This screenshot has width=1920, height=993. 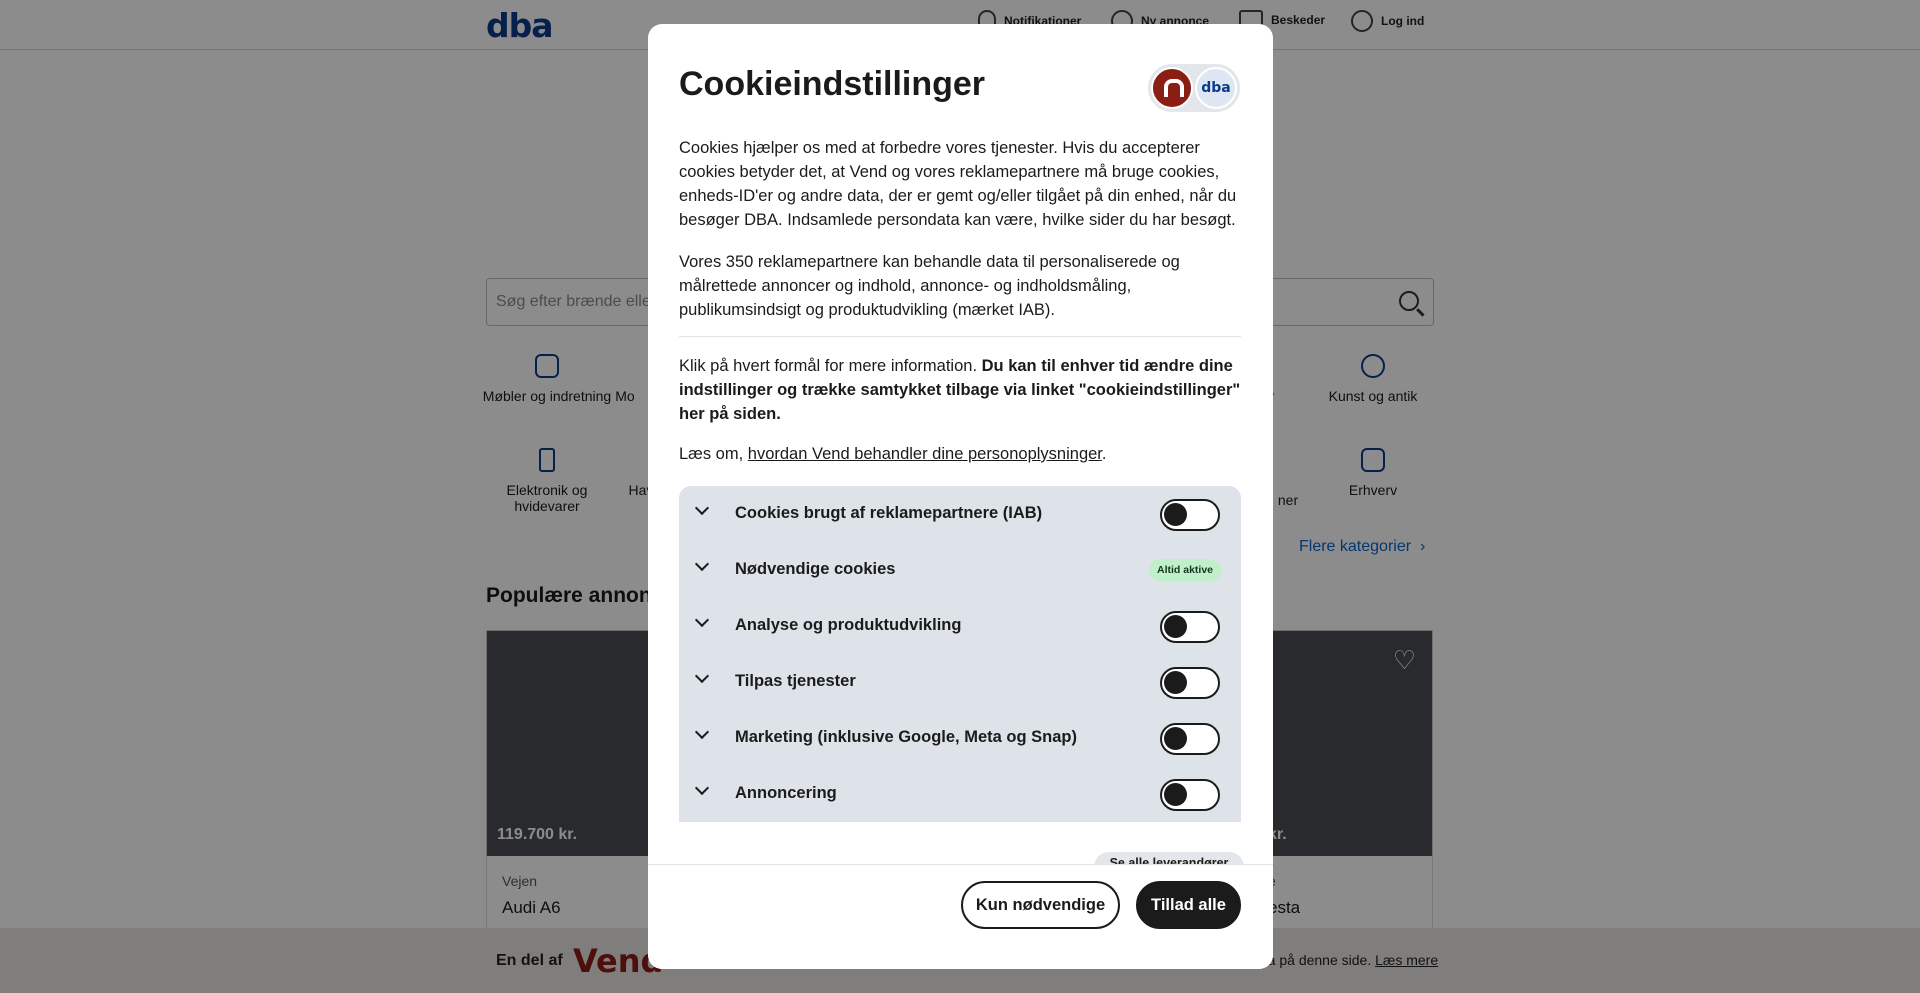 I want to click on allow-all-button: Tillad alle, so click(x=1188, y=905).